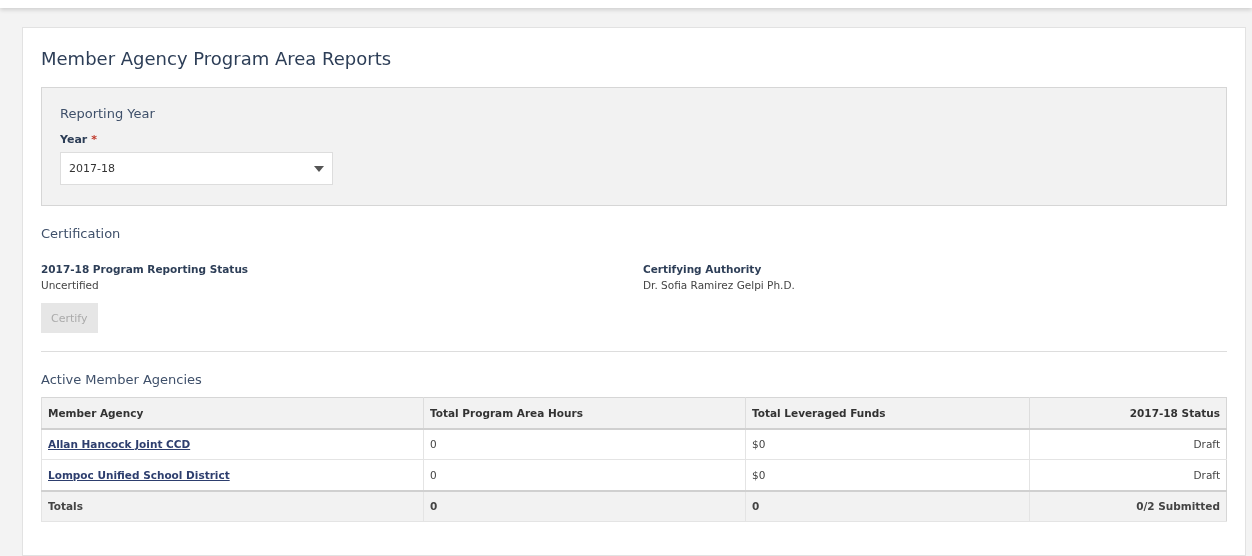 The width and height of the screenshot is (1252, 556). What do you see at coordinates (719, 285) in the screenshot?
I see `field-value: Dr. Sofia Ramirez Gelpi Ph.D.` at bounding box center [719, 285].